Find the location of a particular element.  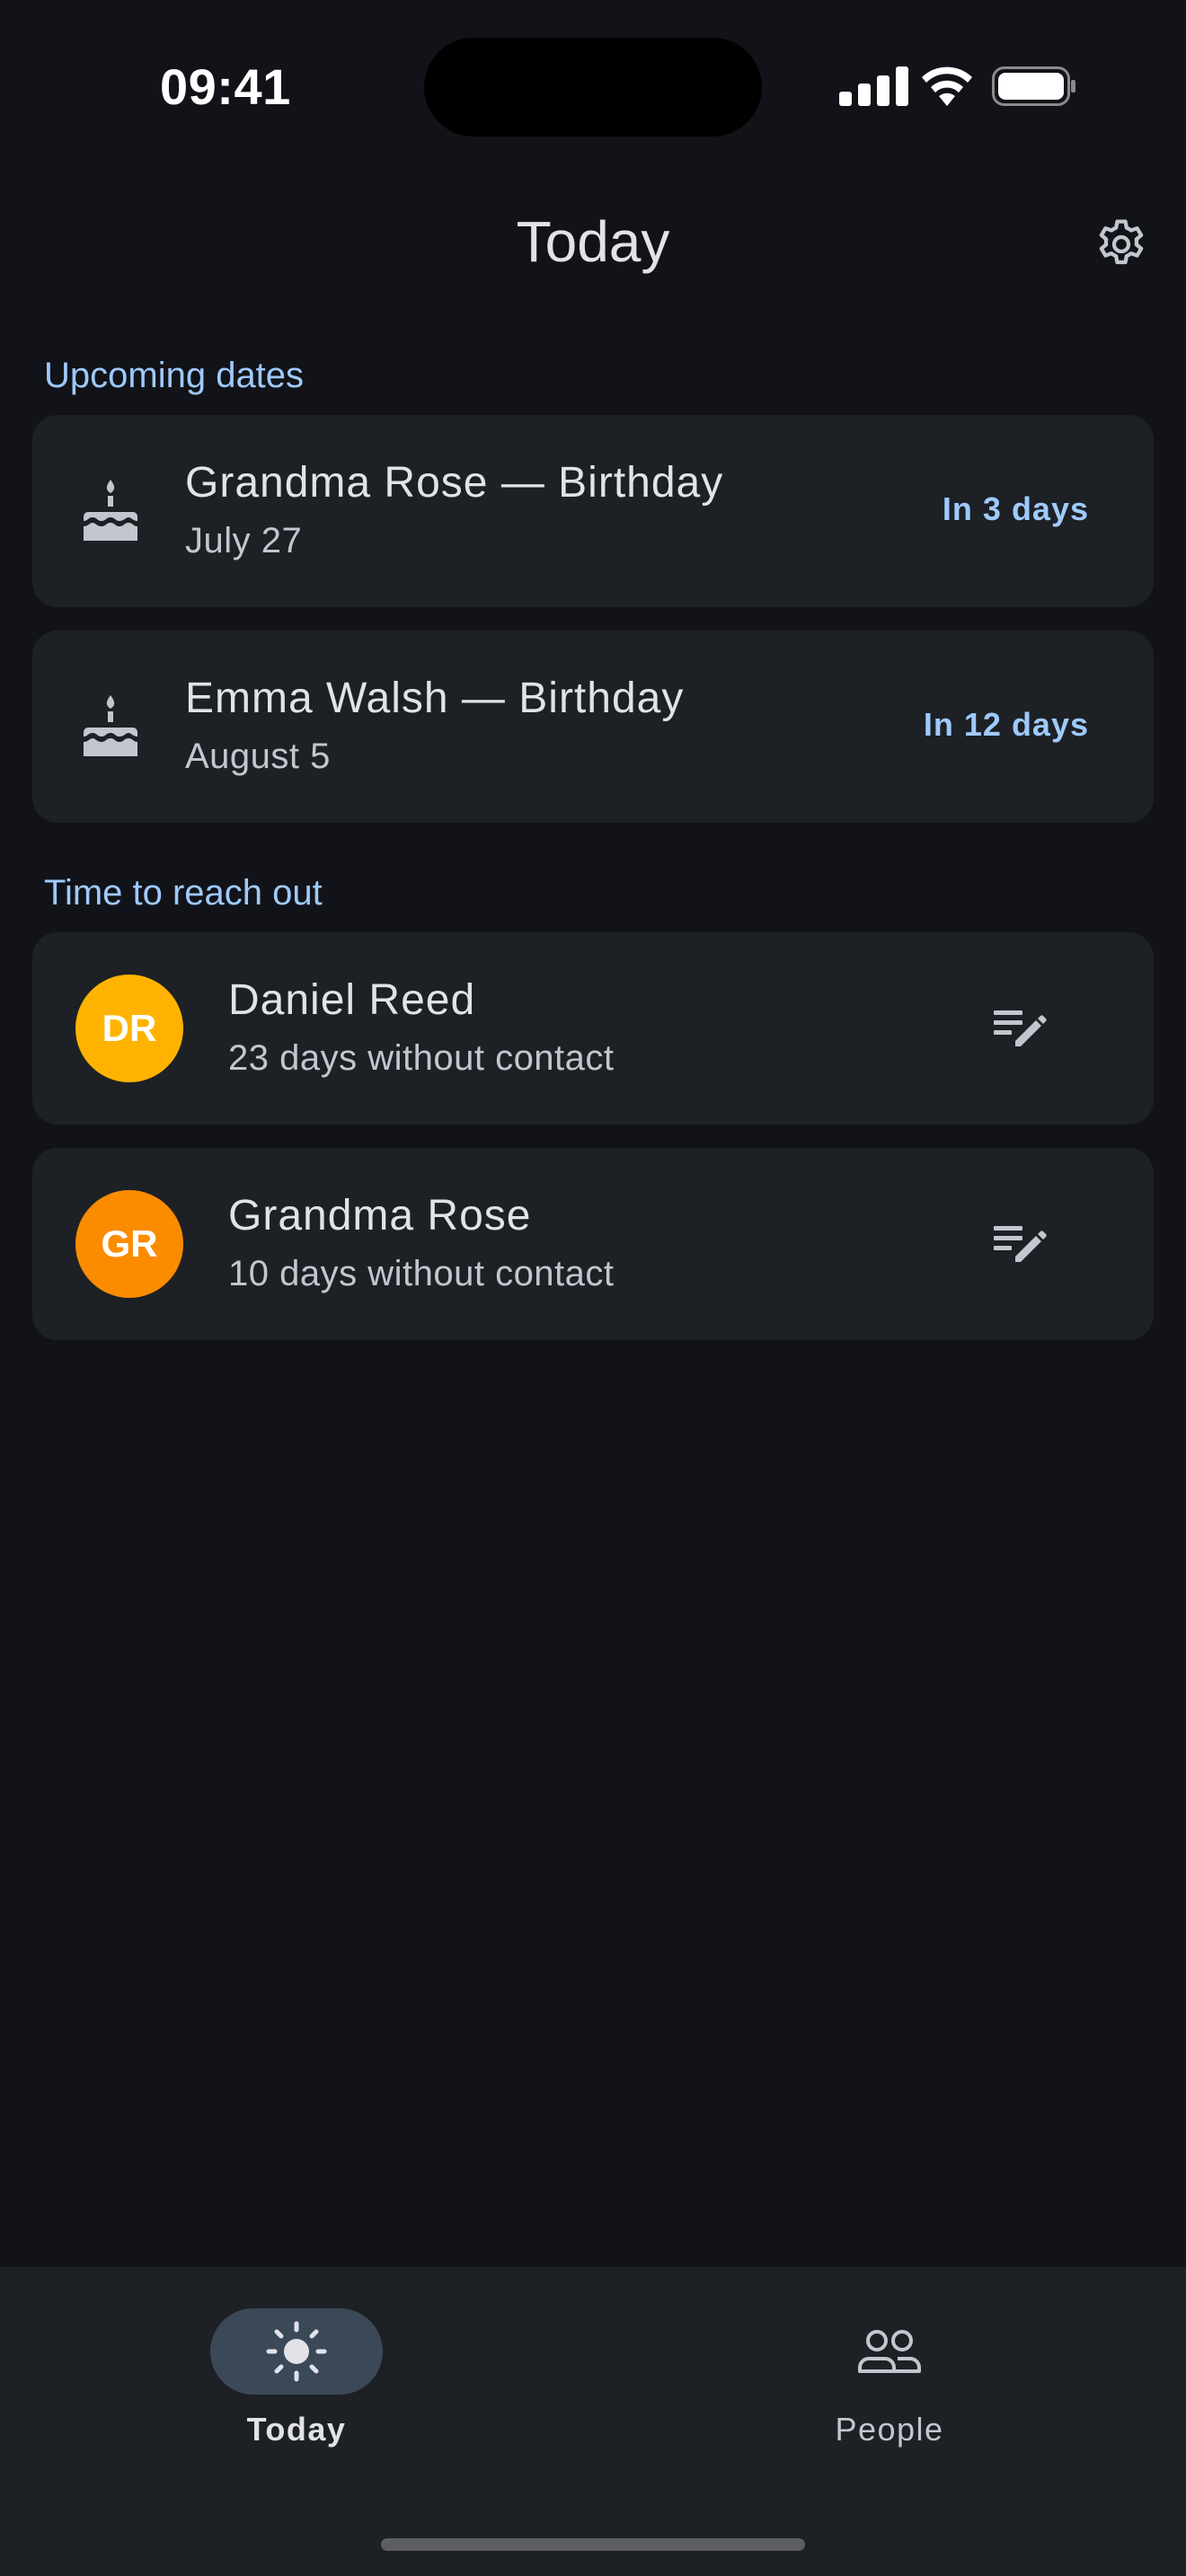

section-header-reach-out: Time to reach out is located at coordinates (183, 893).